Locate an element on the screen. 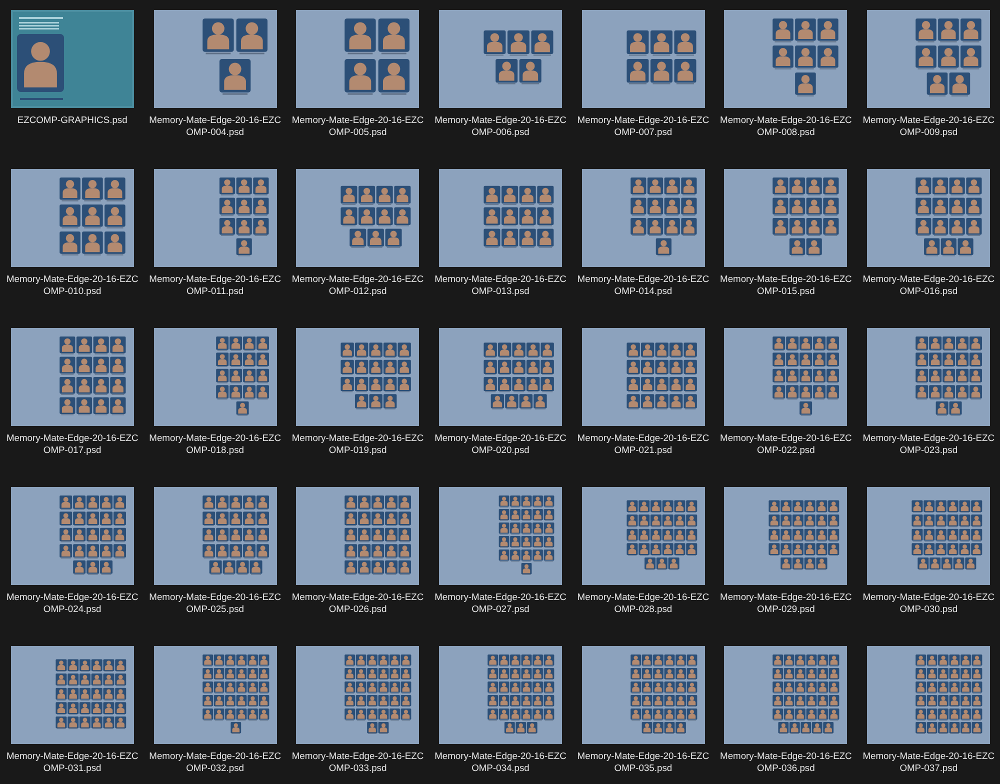 Image resolution: width=1000 pixels, height=784 pixels. file-name: Memory-Mate-Edge-20-16-EZC OMP-018.psd is located at coordinates (215, 444).